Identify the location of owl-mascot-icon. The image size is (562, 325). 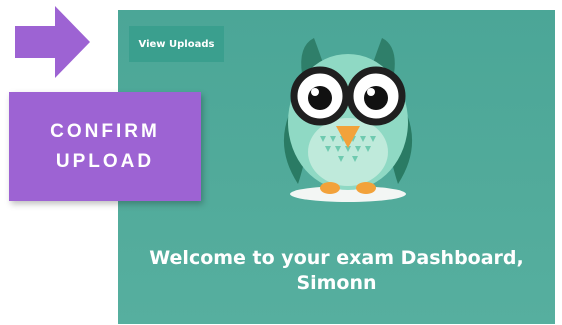
(348, 120).